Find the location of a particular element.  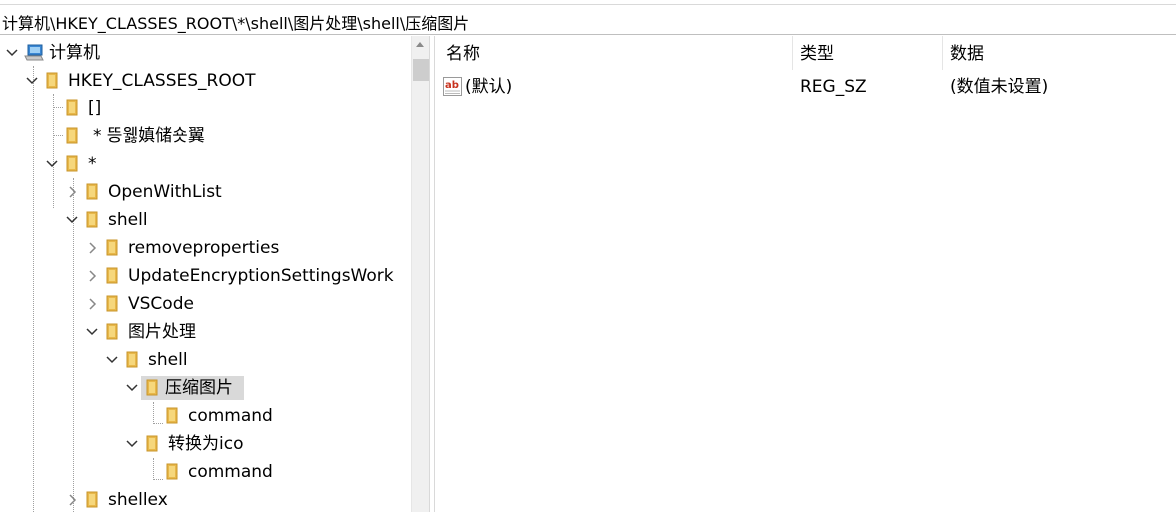

tree-item-label: removeproperties is located at coordinates (204, 248).